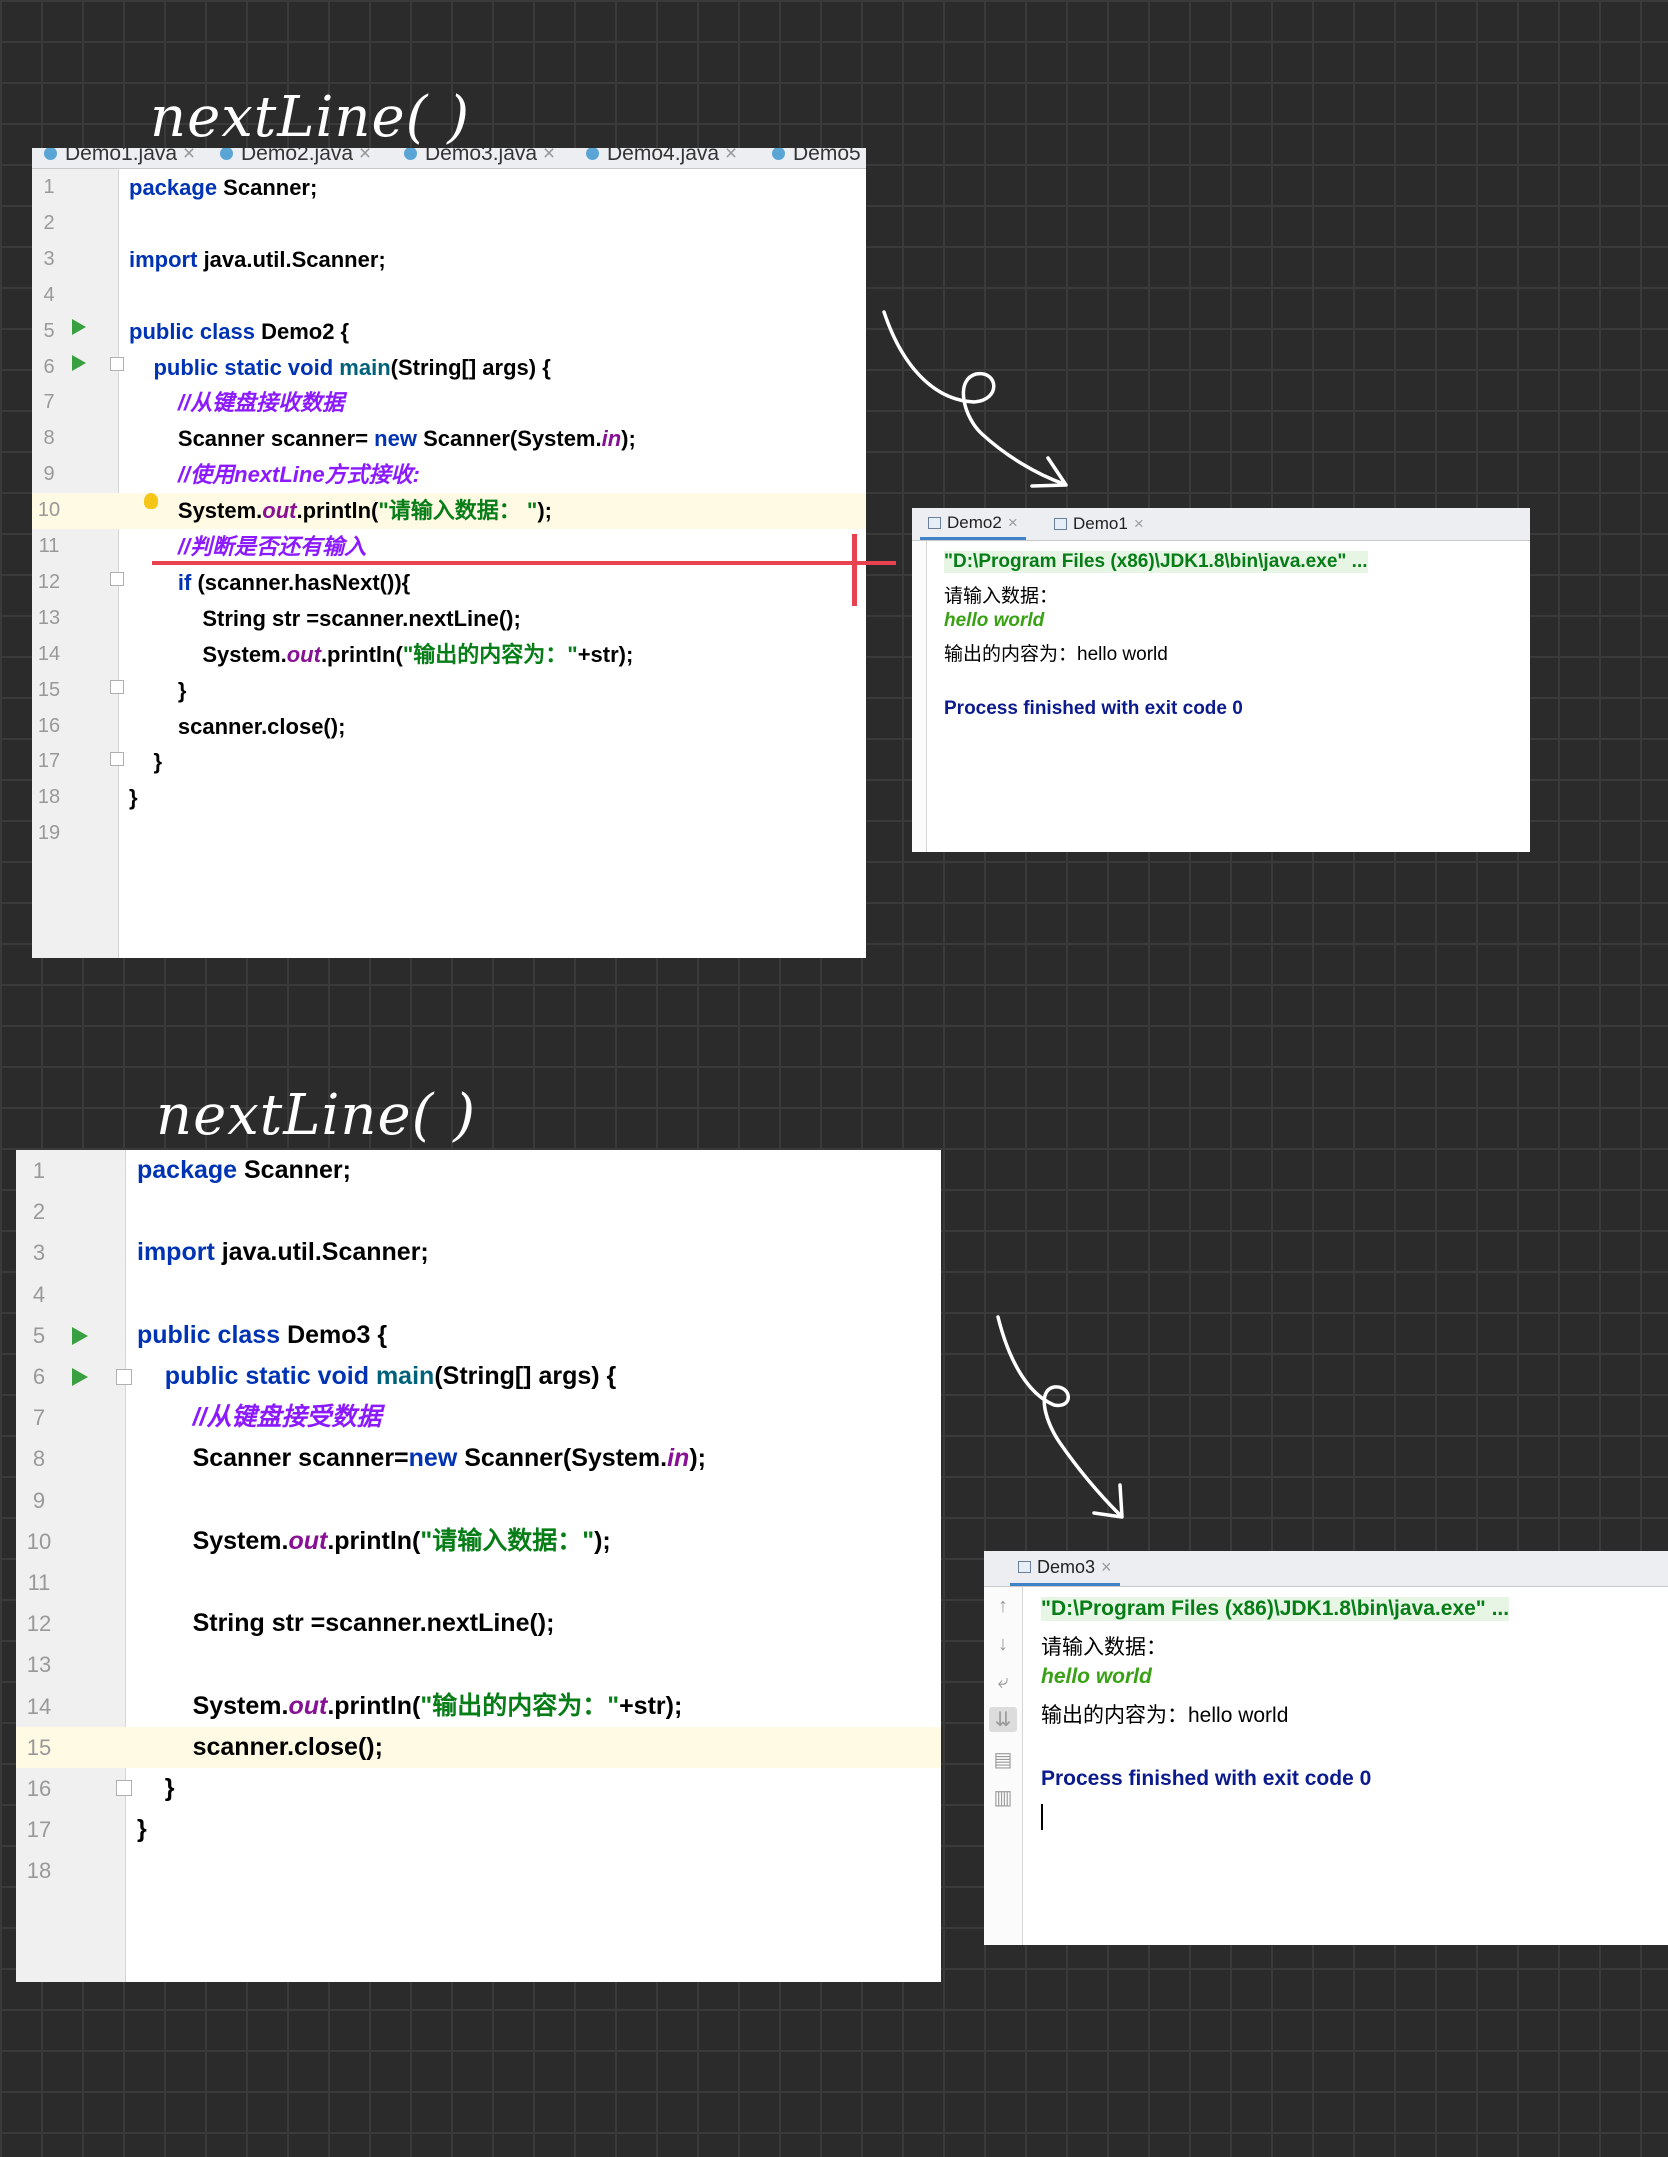 The width and height of the screenshot is (1668, 2157). What do you see at coordinates (478, 1541) in the screenshot?
I see `code-line-10: 10 System.out.println("请输入数据：");` at bounding box center [478, 1541].